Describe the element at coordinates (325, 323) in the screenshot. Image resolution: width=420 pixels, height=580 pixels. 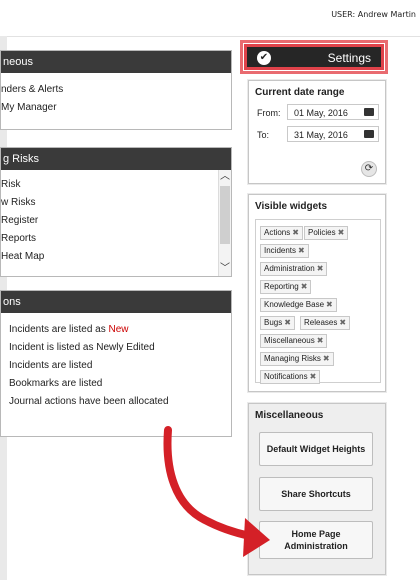
I see `tag-releases: Releases ✖` at that location.